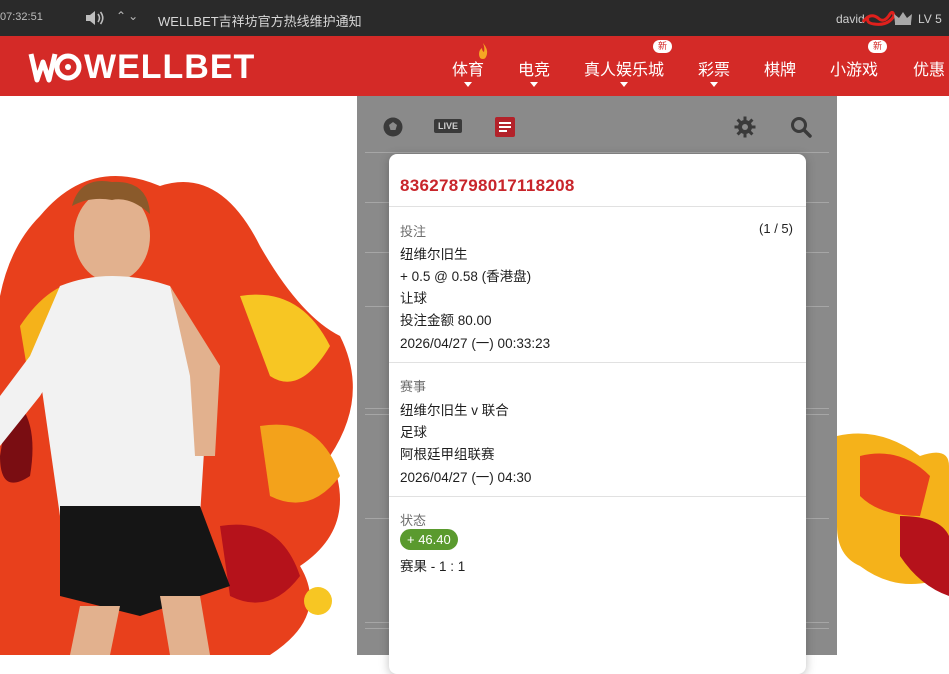 This screenshot has height=674, width=949. I want to click on nav-mini-games: 小游戏, so click(854, 68).